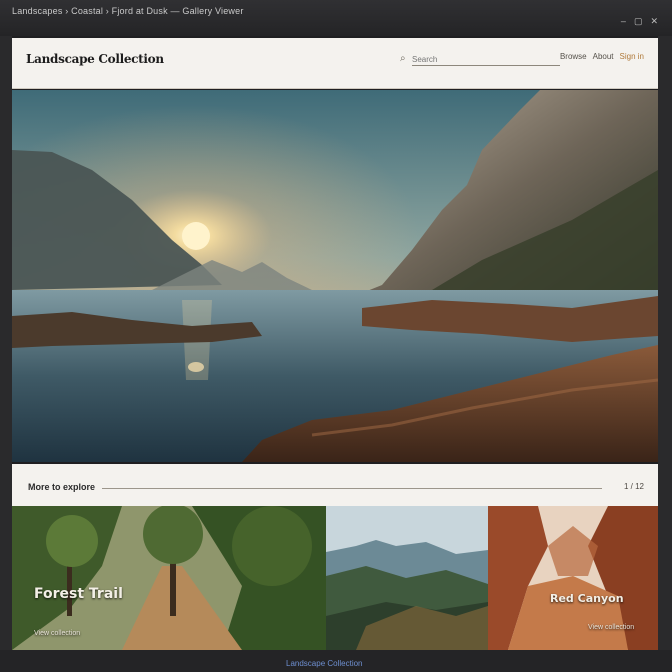 The height and width of the screenshot is (672, 672). Describe the element at coordinates (632, 56) in the screenshot. I see `sign-in-link: Sign in` at that location.